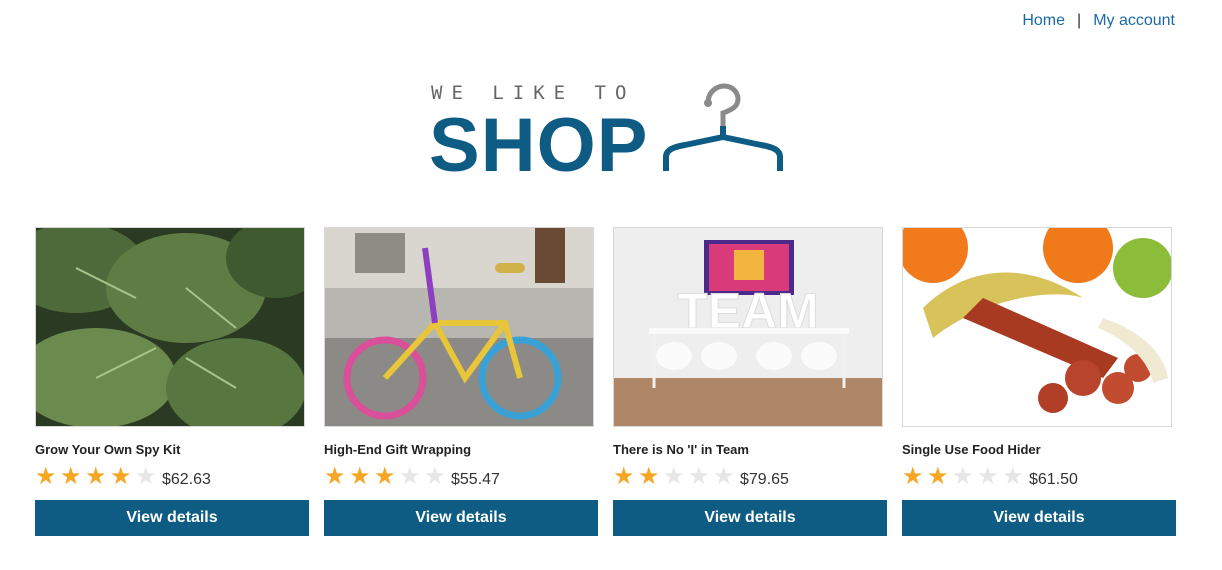  What do you see at coordinates (533, 93) in the screenshot?
I see `logo-tagline: WE LIKE TO` at bounding box center [533, 93].